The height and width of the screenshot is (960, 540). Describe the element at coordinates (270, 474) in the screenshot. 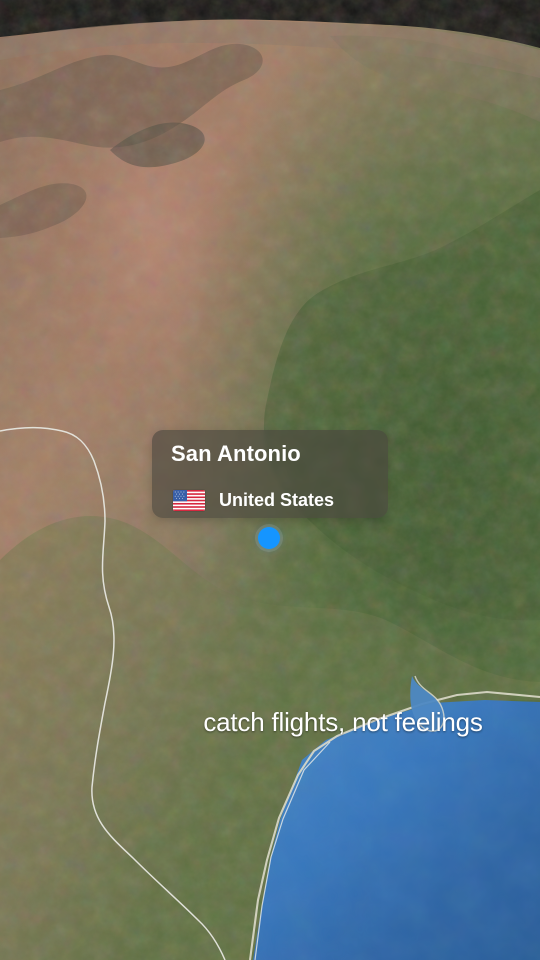

I see `location-card: San Antonio United States` at that location.